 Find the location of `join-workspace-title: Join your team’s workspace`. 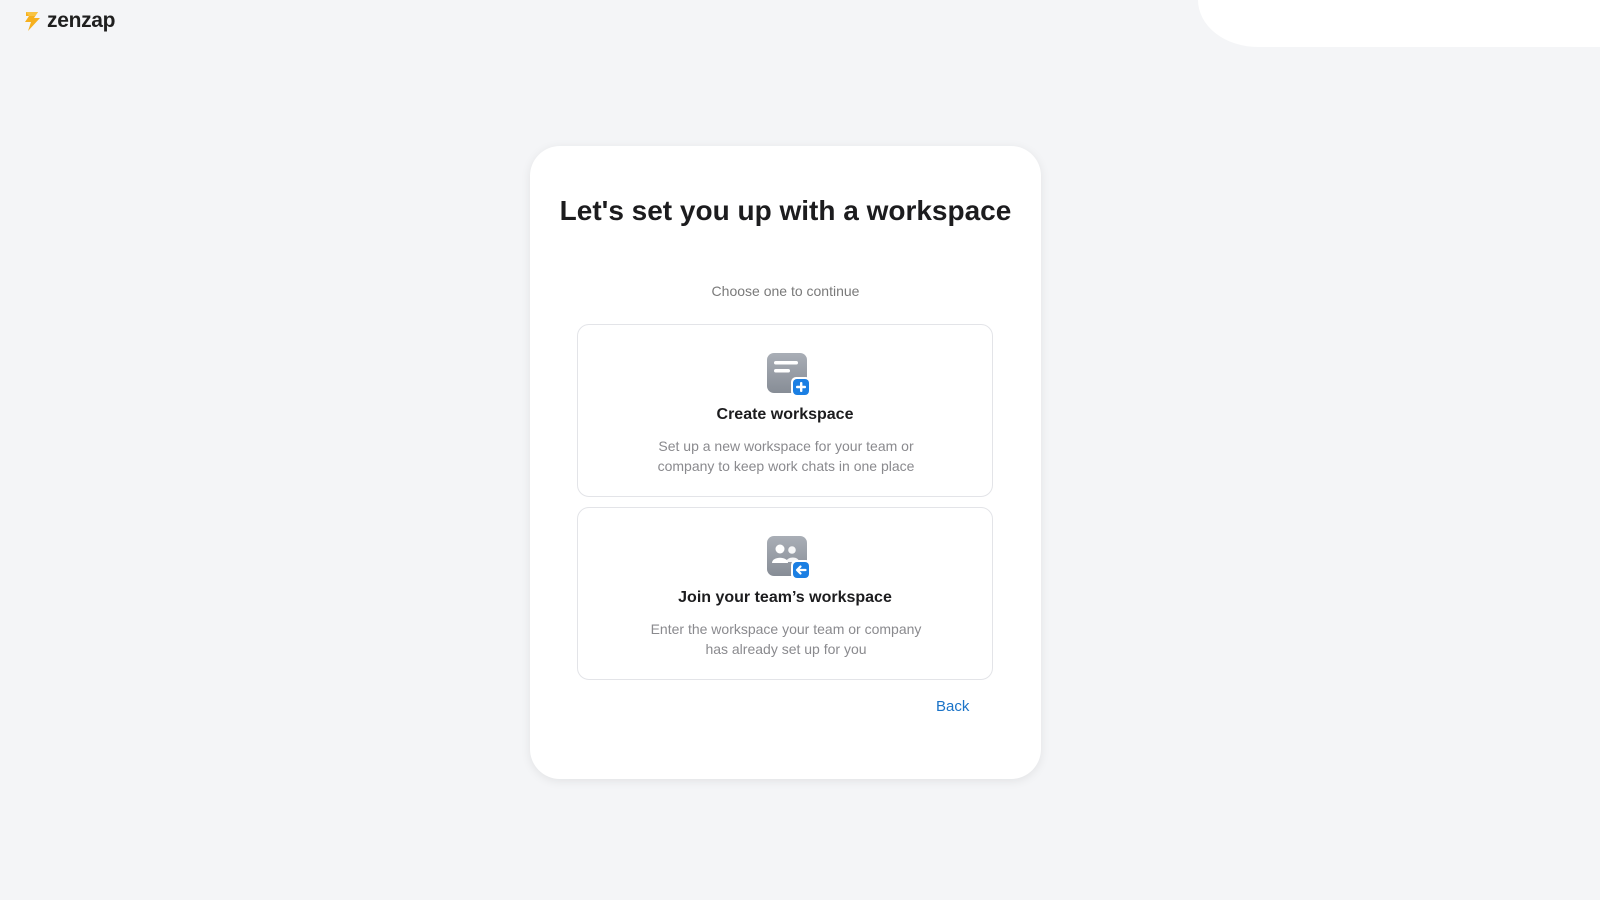

join-workspace-title: Join your team’s workspace is located at coordinates (785, 597).